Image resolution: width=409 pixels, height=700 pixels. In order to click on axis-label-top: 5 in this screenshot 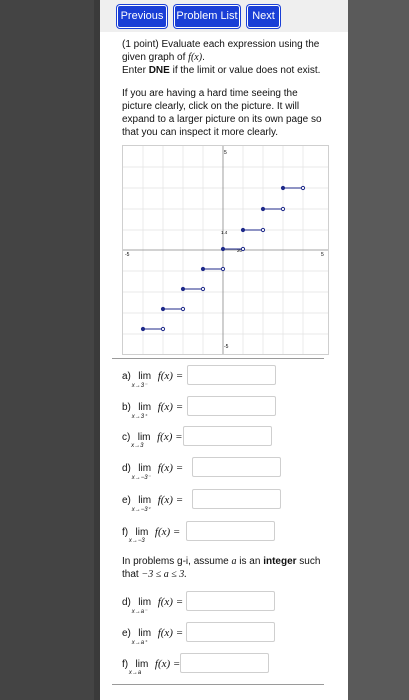, I will do `click(225, 153)`.